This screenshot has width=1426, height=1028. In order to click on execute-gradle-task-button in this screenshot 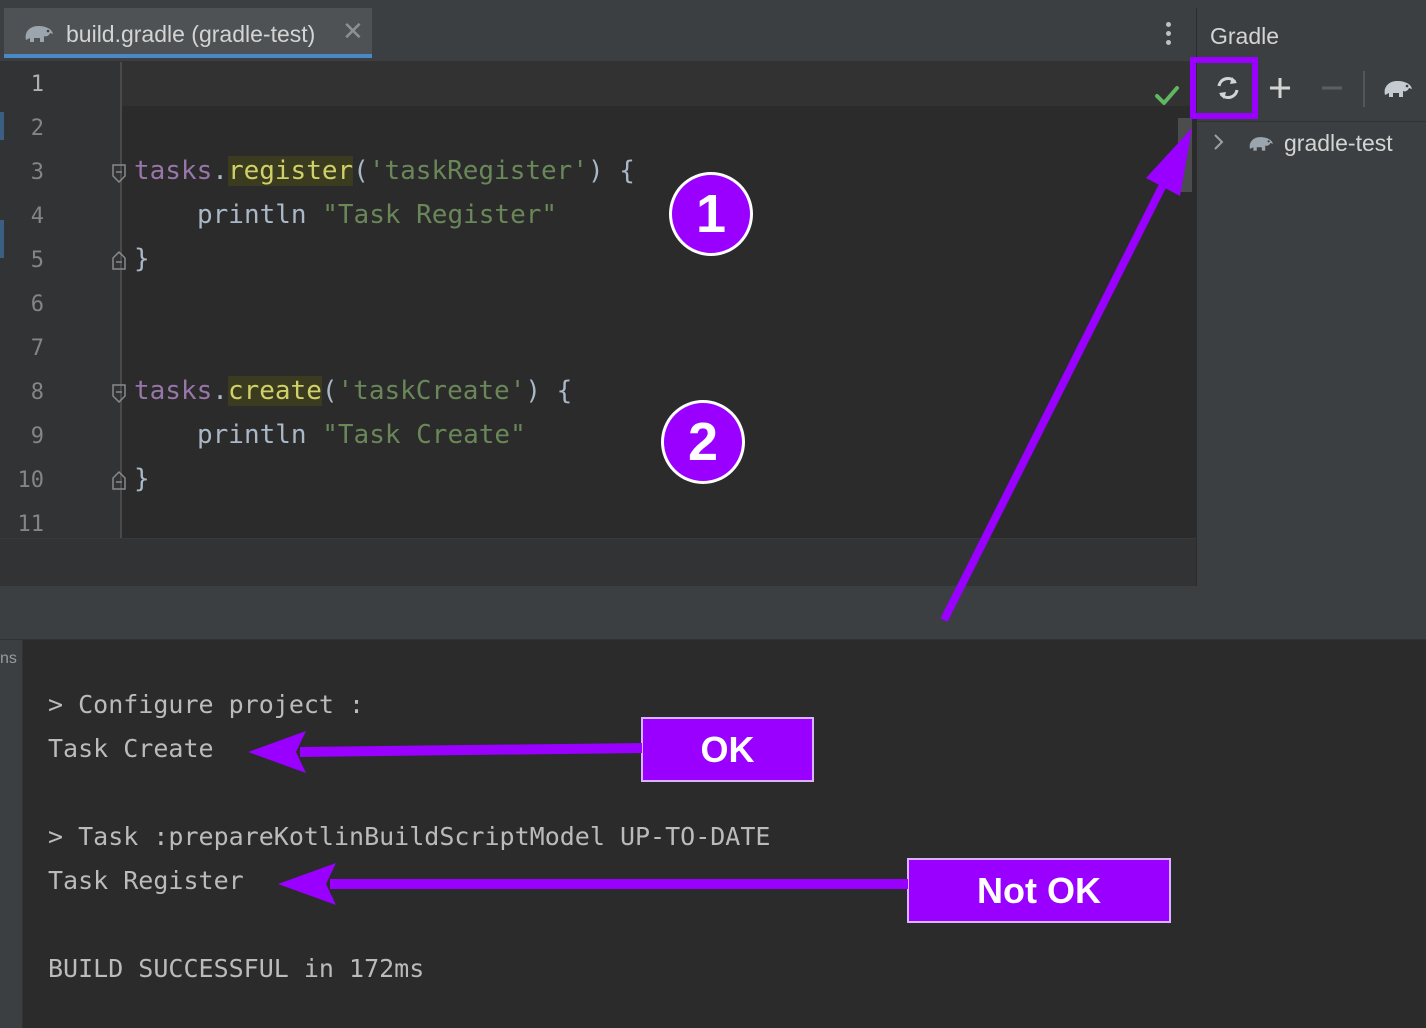, I will do `click(1398, 88)`.